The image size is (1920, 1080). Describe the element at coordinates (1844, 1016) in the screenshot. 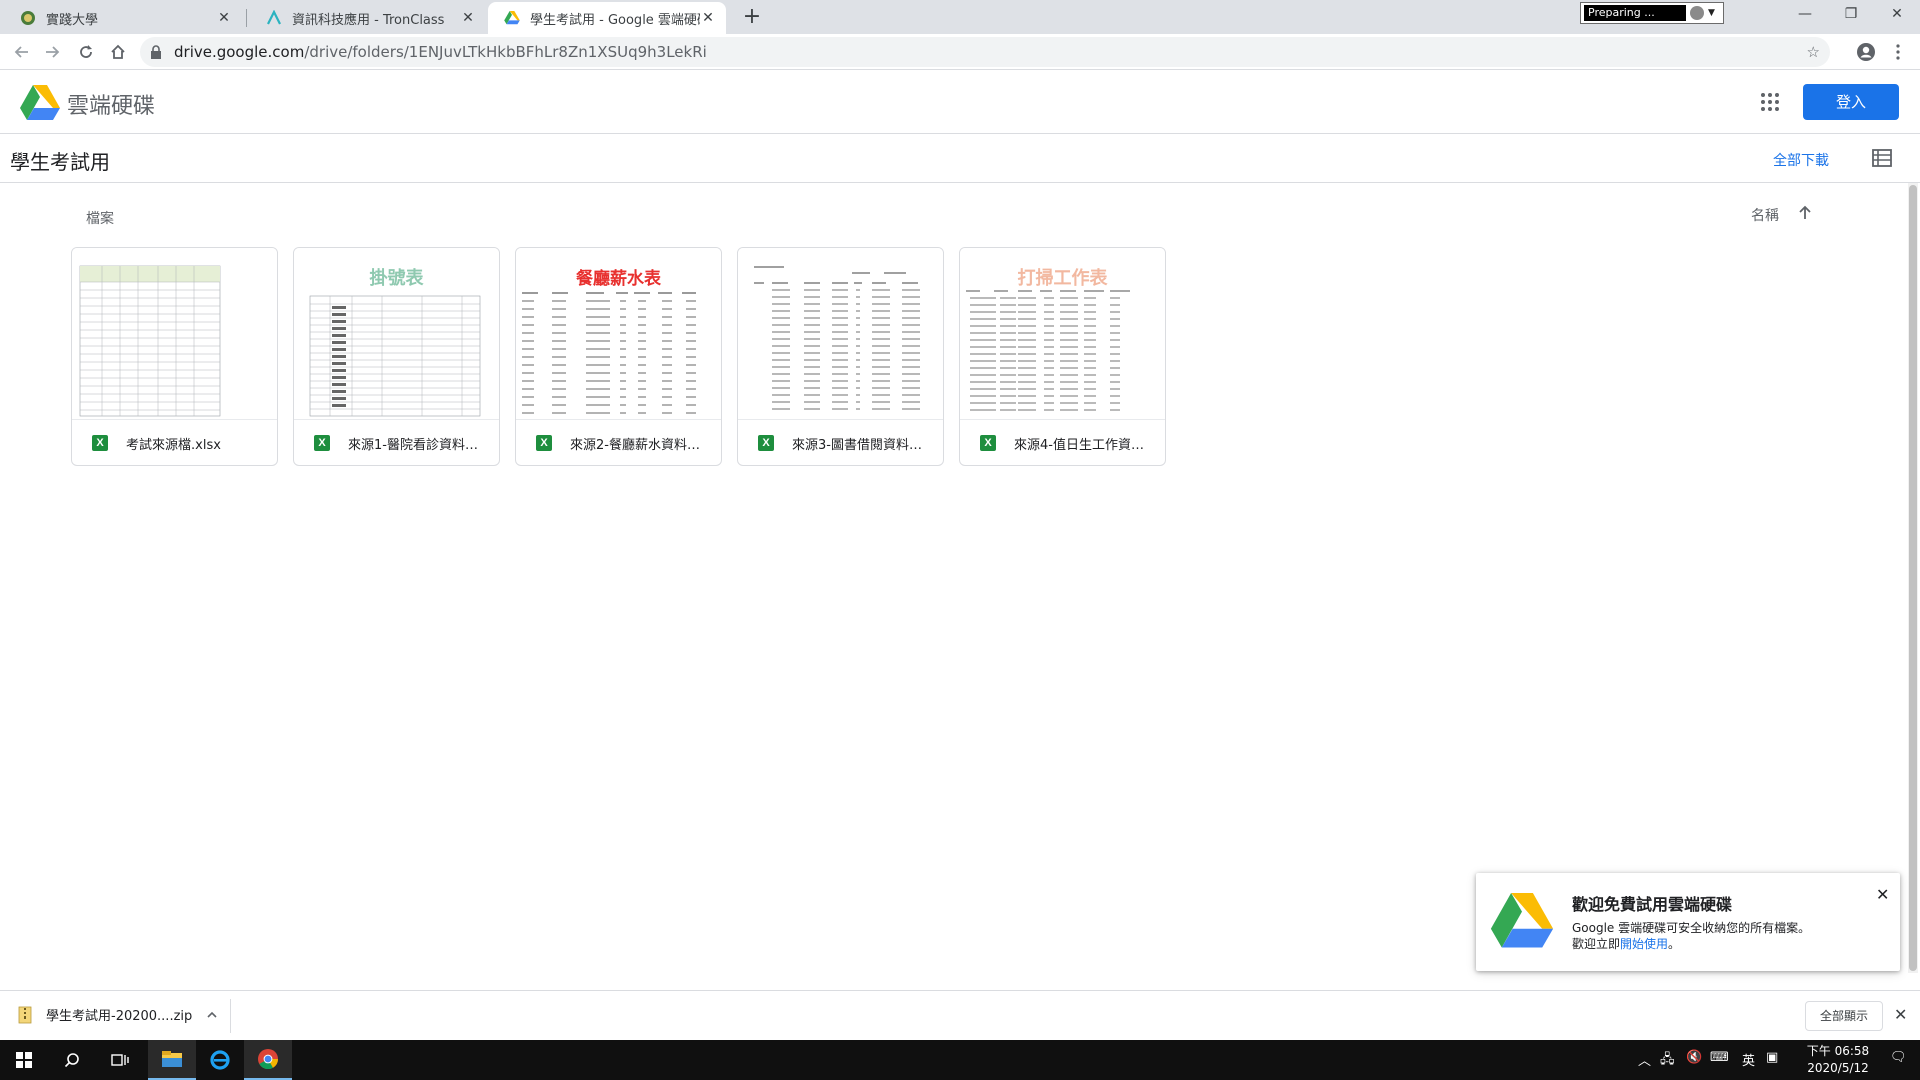

I see `show-all-downloads-button: 全部顯示` at that location.